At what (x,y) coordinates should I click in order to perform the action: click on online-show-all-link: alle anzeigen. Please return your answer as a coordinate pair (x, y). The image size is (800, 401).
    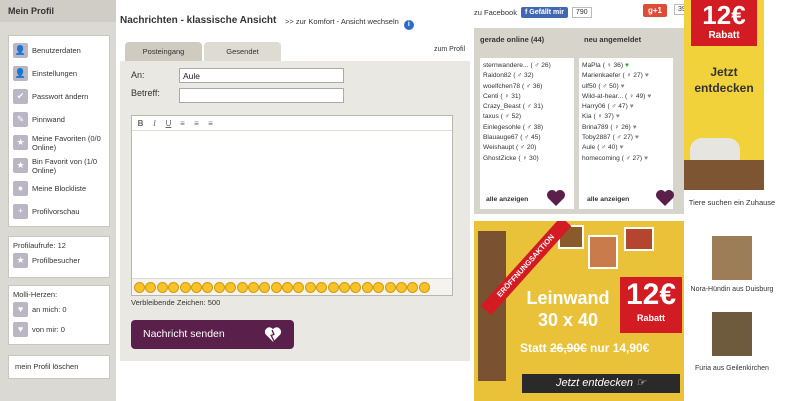
    Looking at the image, I should click on (507, 199).